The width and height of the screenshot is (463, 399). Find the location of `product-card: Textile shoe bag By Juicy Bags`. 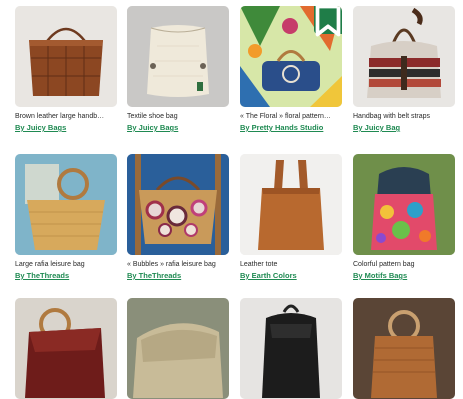

product-card: Textile shoe bag By Juicy Bags is located at coordinates (178, 69).